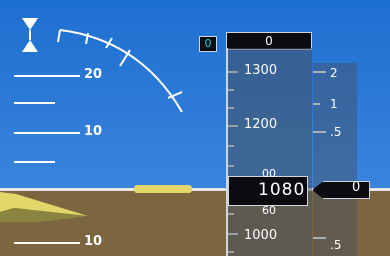 The image size is (390, 256). Describe the element at coordinates (282, 190) in the screenshot. I see `current-altitude: 1080` at that location.